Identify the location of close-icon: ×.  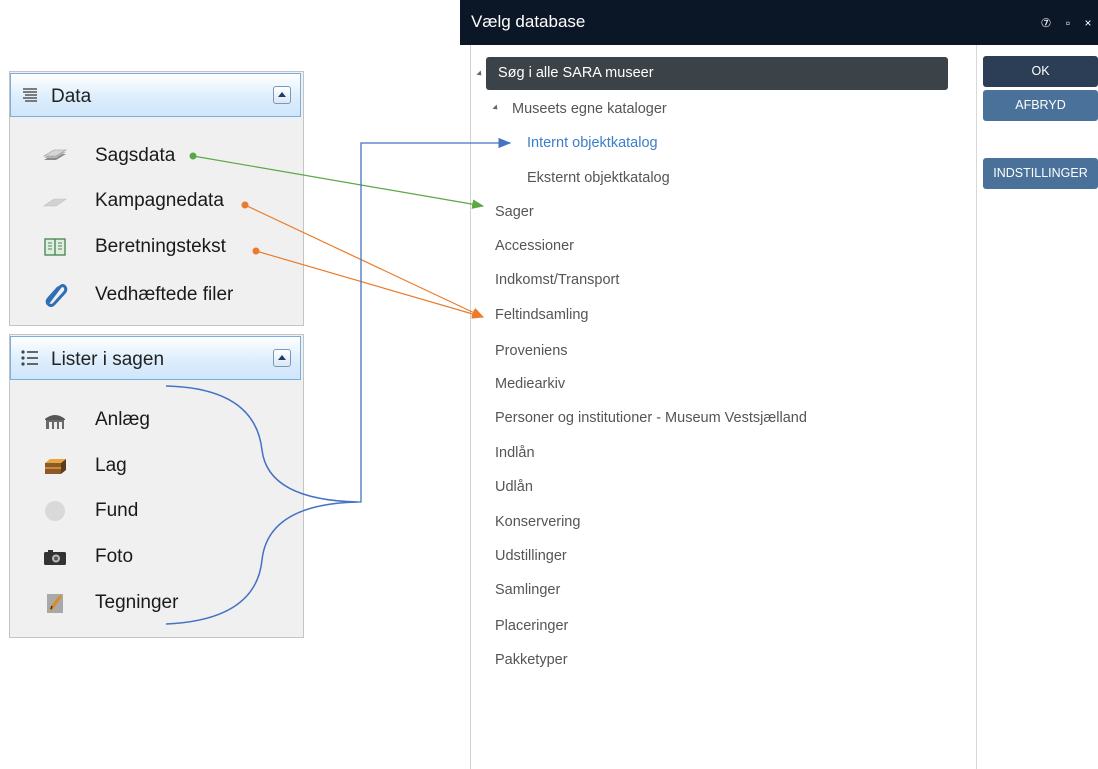
(1088, 23).